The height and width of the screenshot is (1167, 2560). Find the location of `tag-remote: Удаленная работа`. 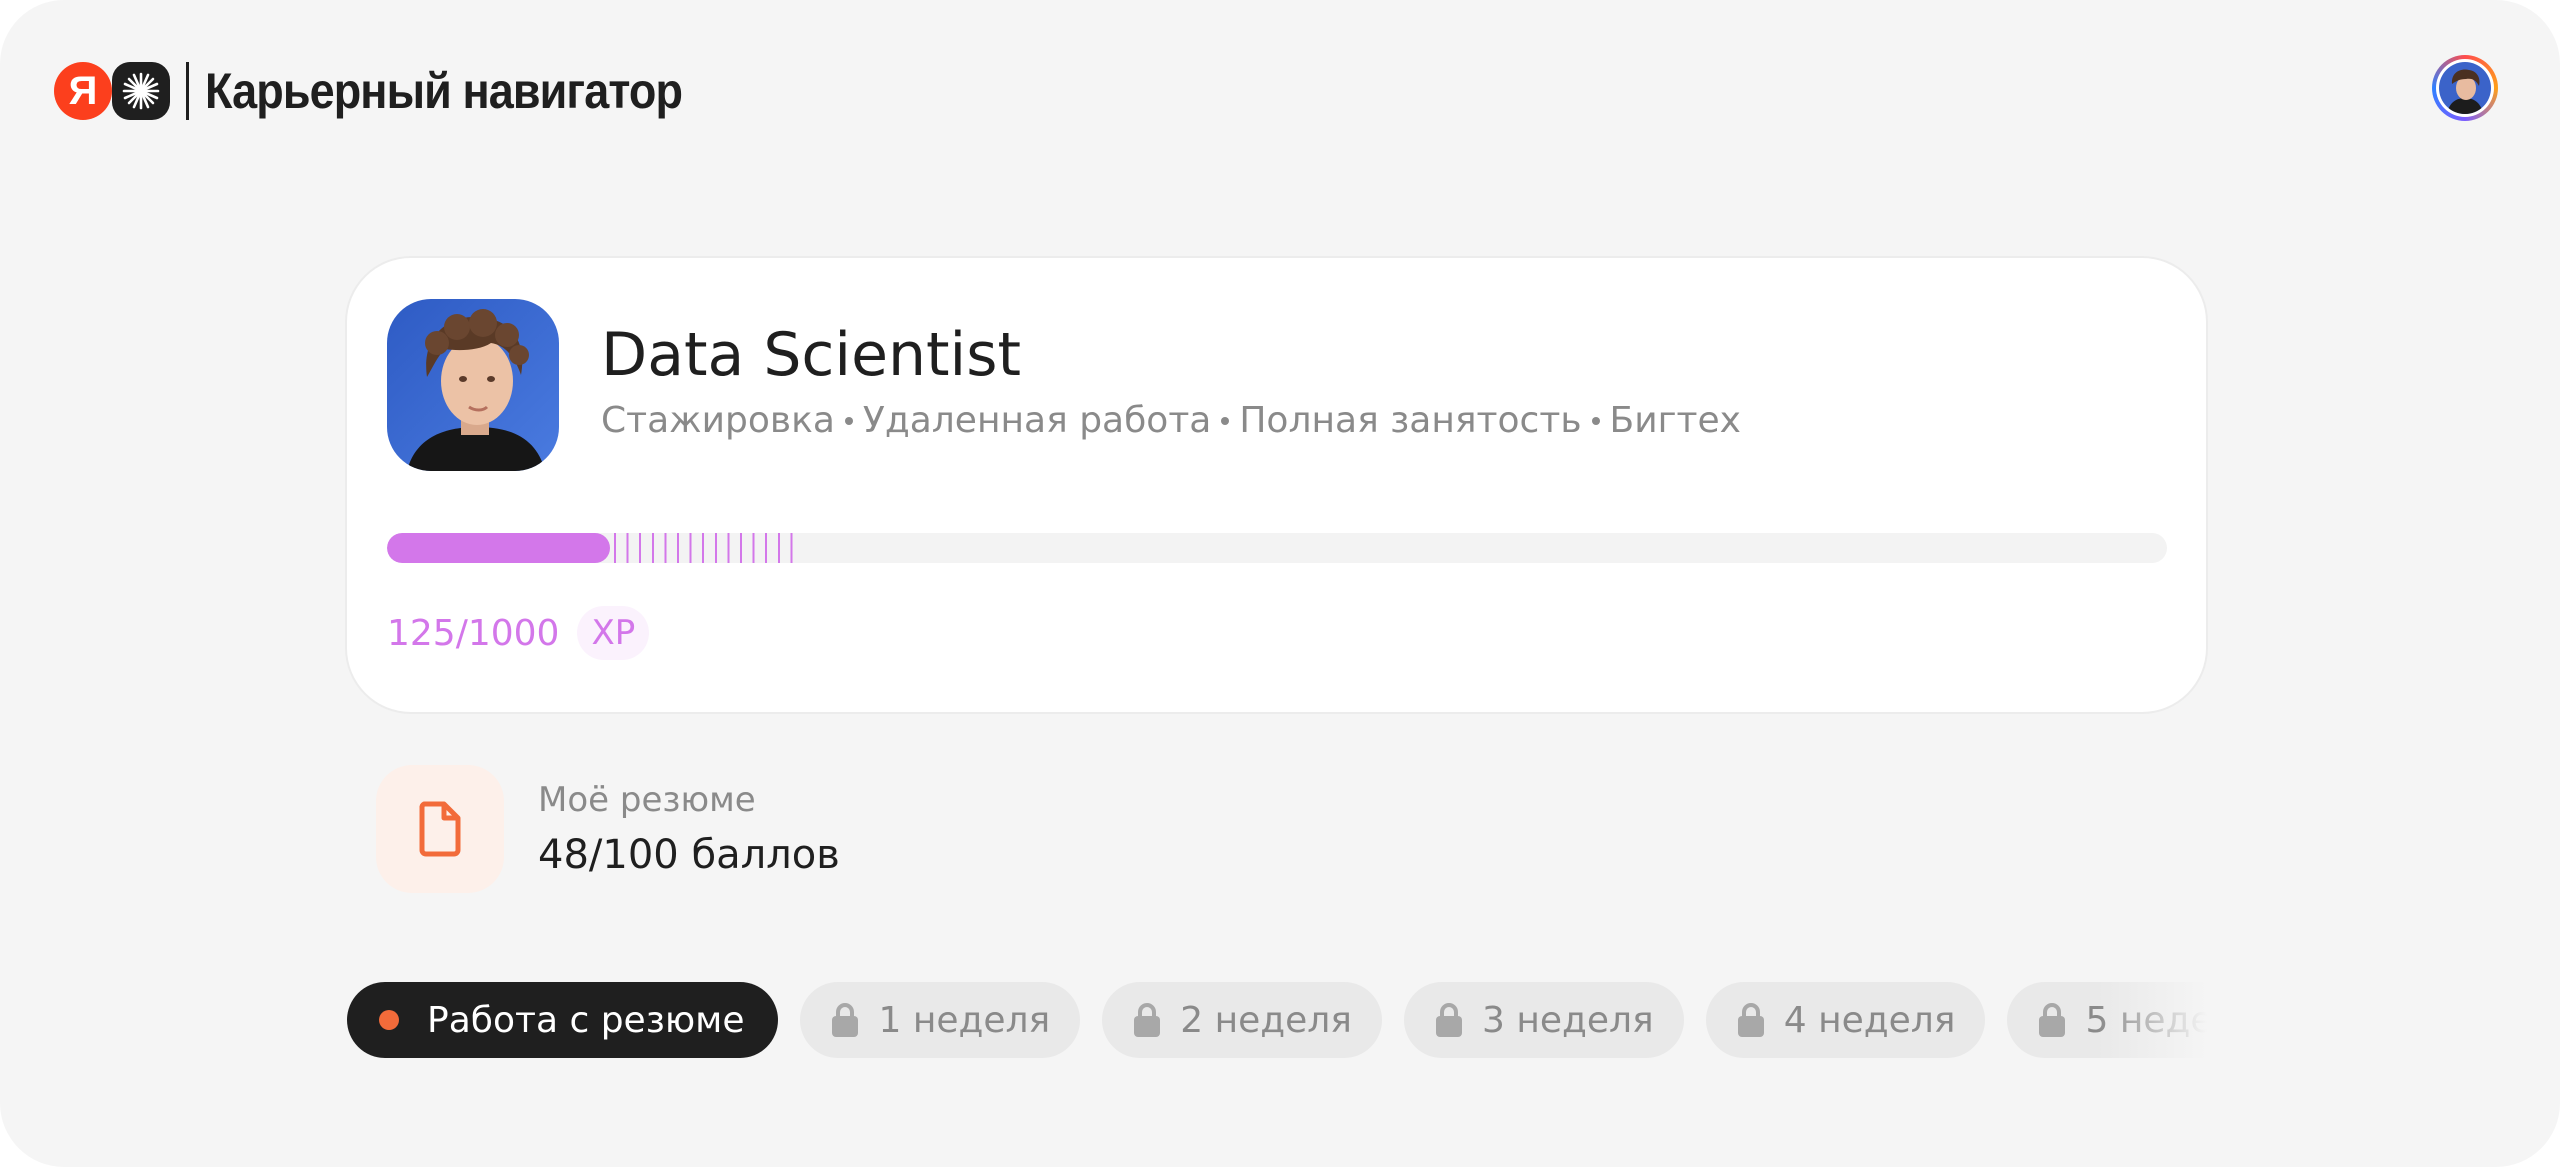

tag-remote: Удаленная работа is located at coordinates (1037, 420).